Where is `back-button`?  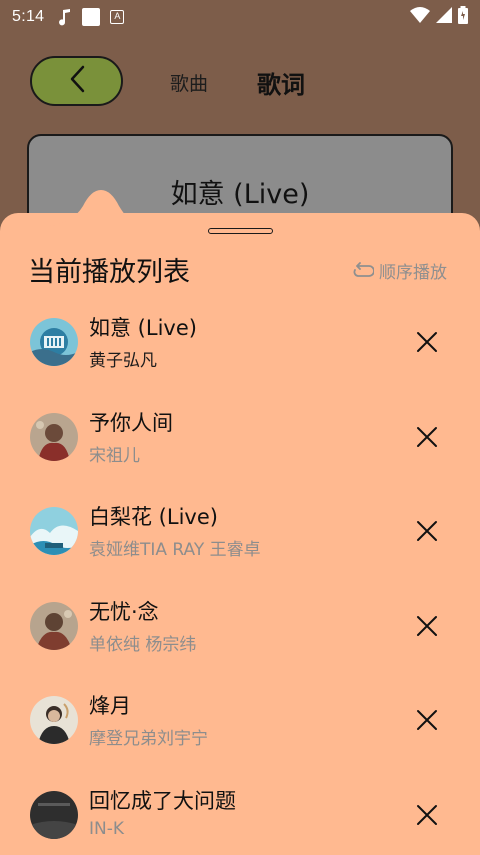
back-button is located at coordinates (76, 81).